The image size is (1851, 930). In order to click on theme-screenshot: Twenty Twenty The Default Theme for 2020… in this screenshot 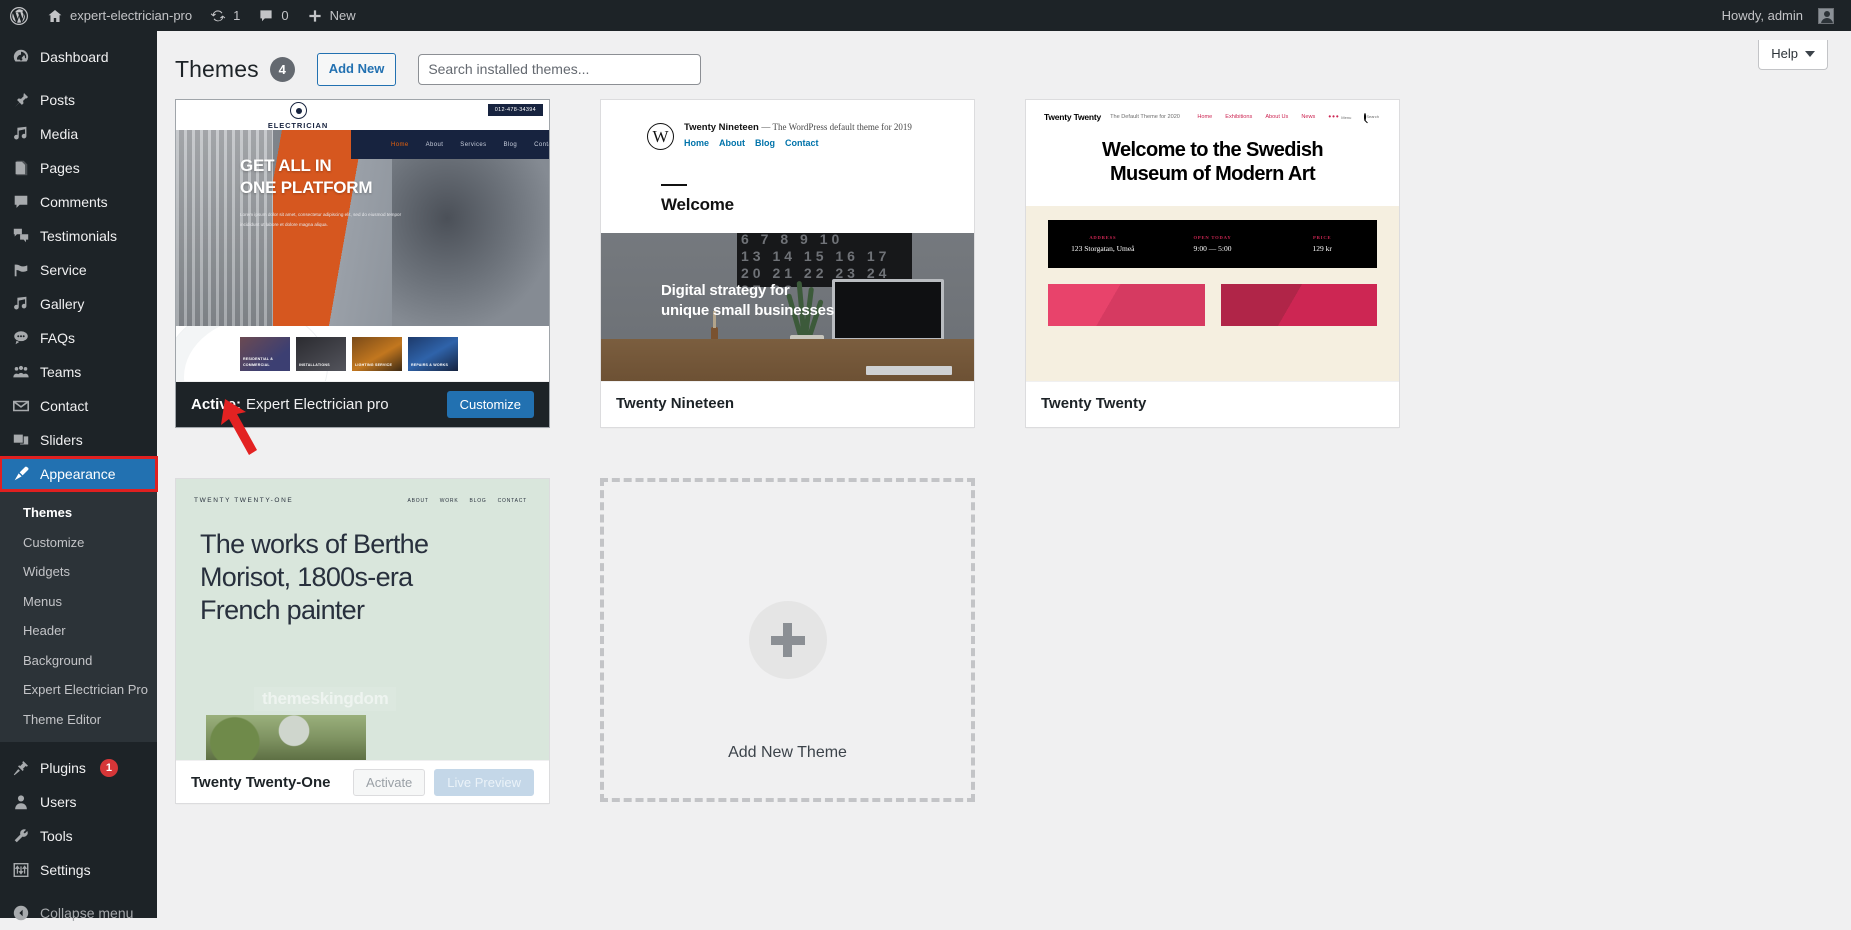, I will do `click(1212, 241)`.